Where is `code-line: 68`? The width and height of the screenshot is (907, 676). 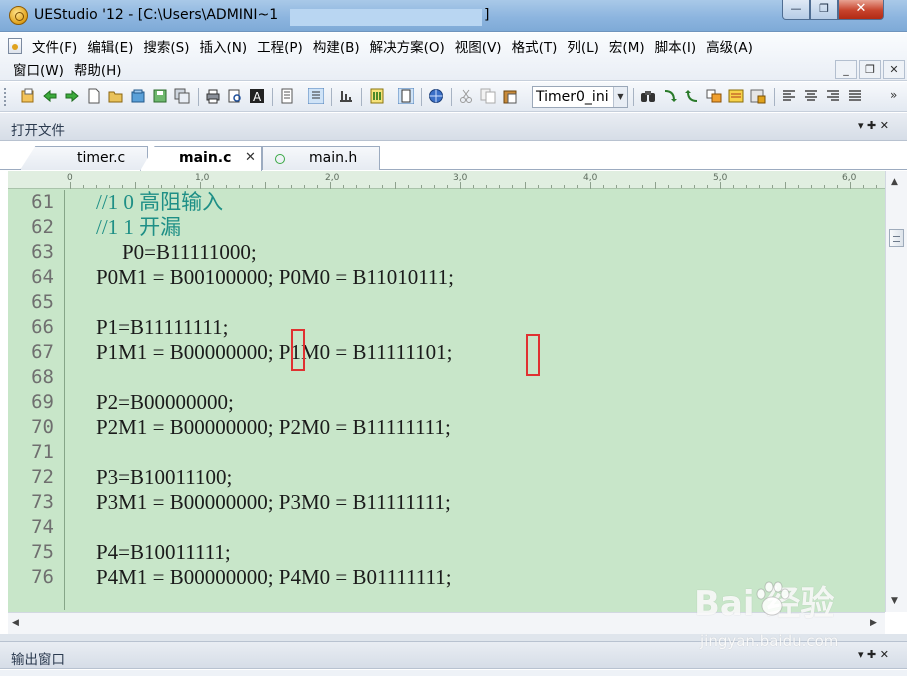
code-line: 68 is located at coordinates (458, 377).